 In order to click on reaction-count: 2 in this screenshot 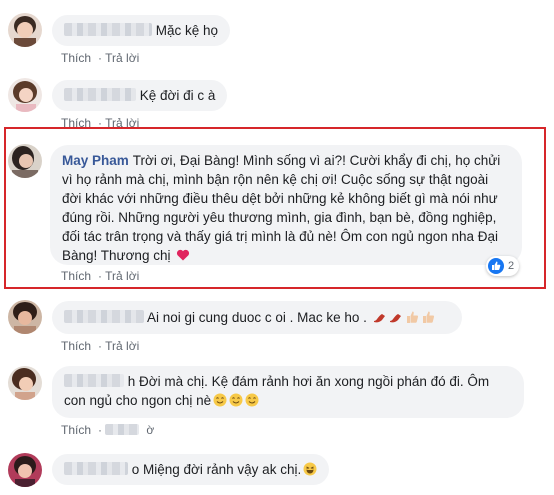, I will do `click(503, 266)`.